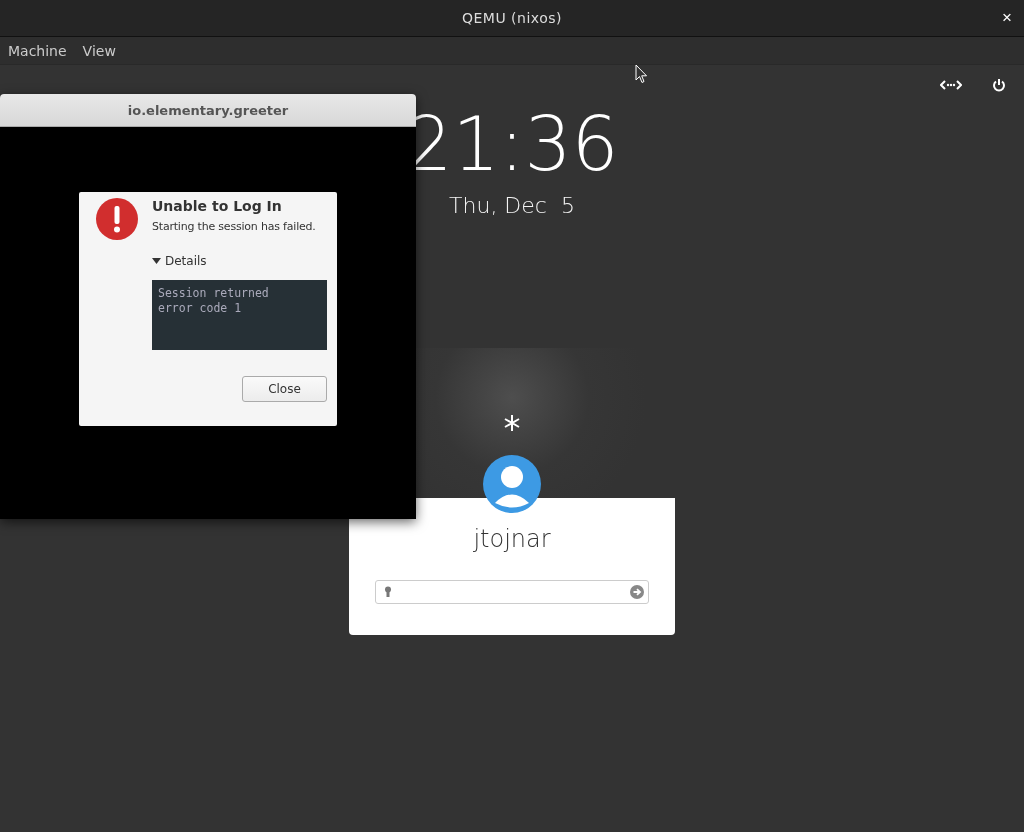 This screenshot has width=1024, height=832. Describe the element at coordinates (512, 423) in the screenshot. I see `snowflake-icon` at that location.